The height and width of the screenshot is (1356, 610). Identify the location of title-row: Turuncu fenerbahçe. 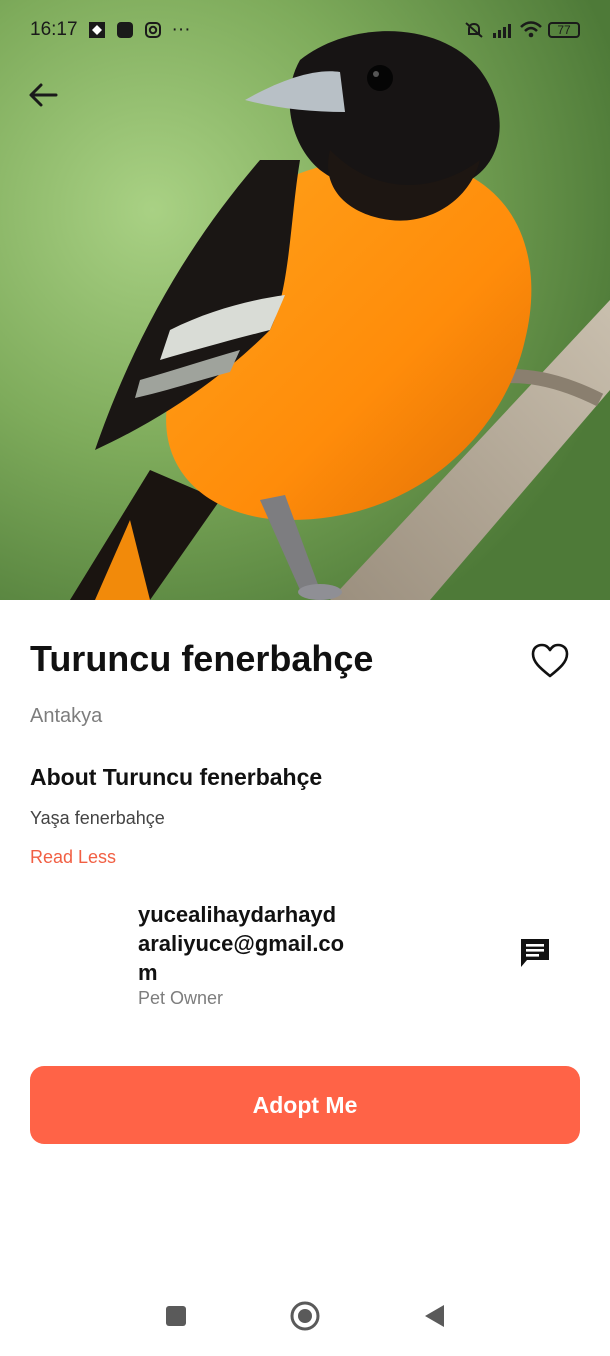
(305, 663).